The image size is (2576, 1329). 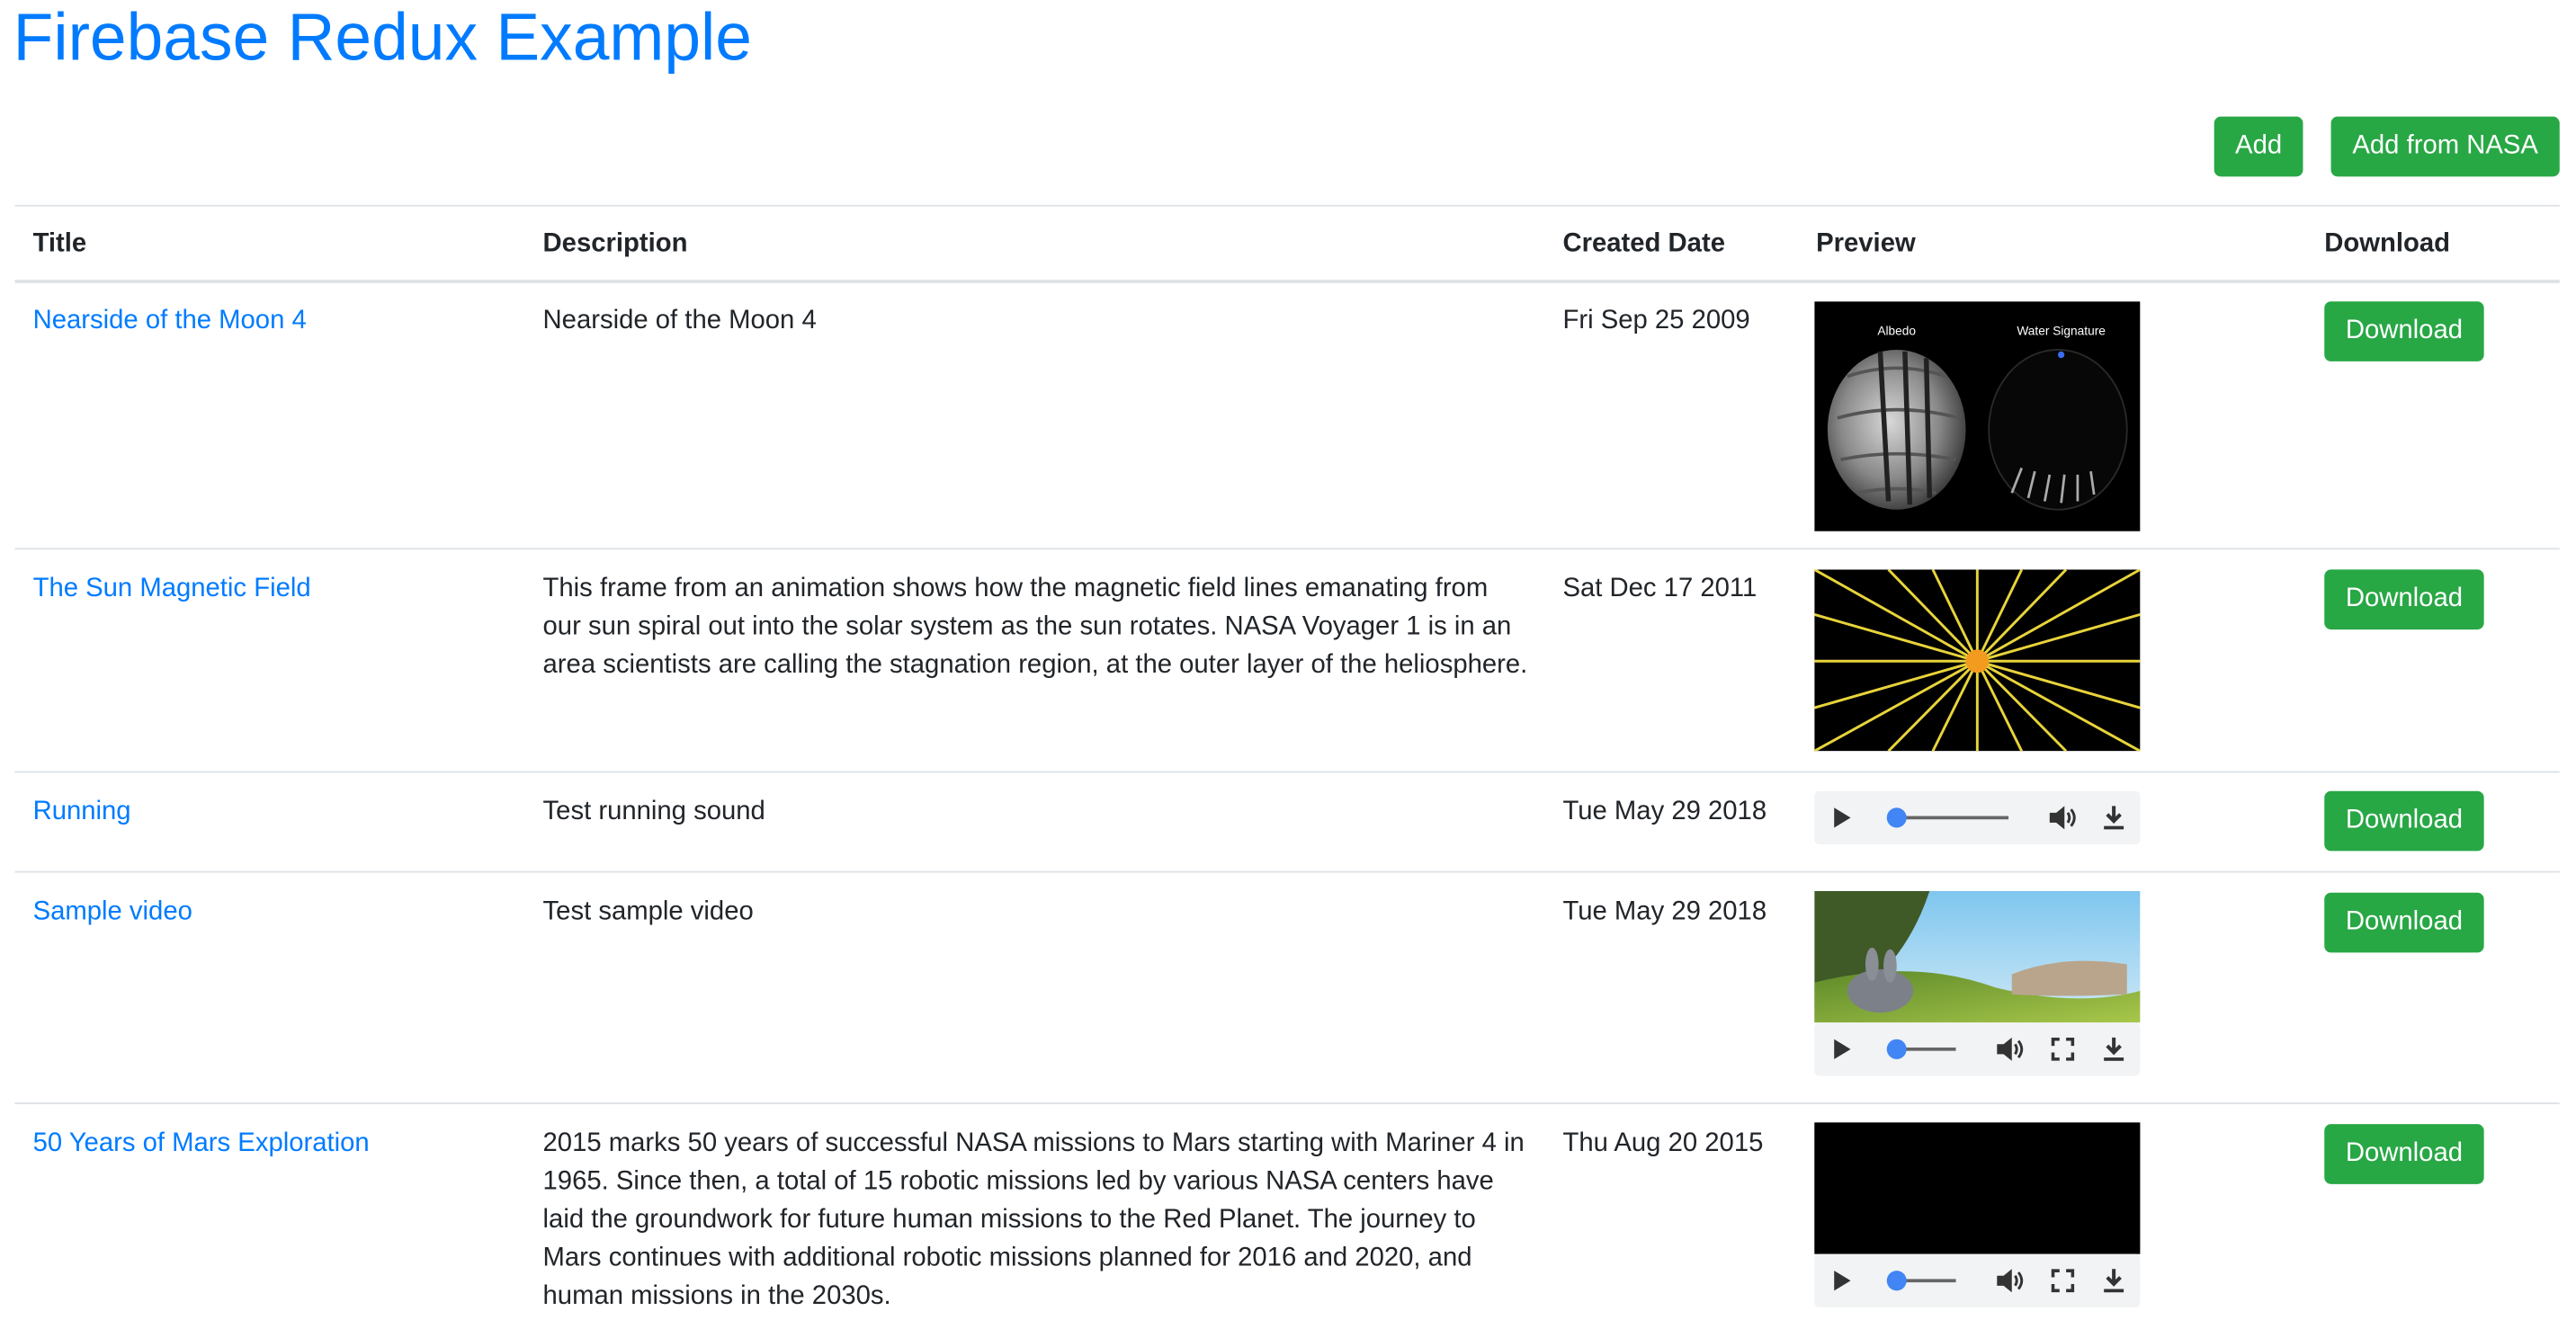 What do you see at coordinates (383, 39) in the screenshot?
I see `page-title: Firebase Redux Example` at bounding box center [383, 39].